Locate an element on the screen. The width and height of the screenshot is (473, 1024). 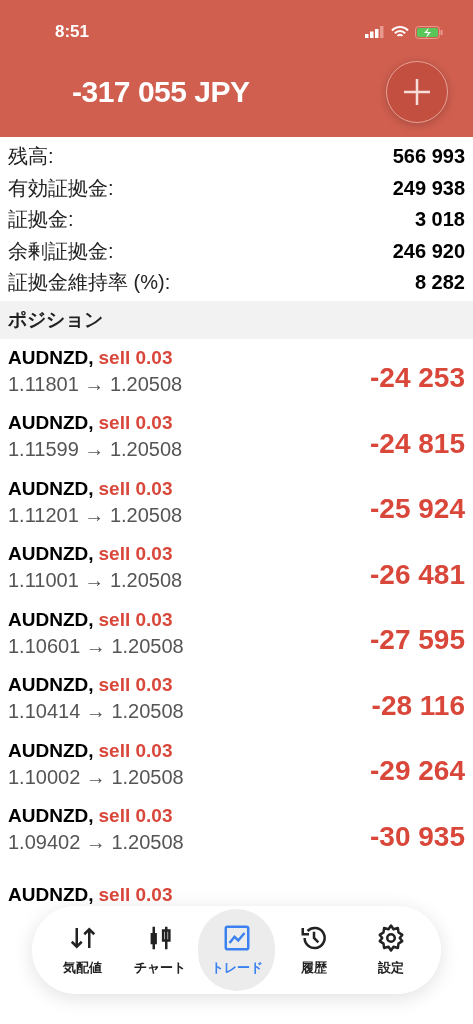
position-profit: -27 595 is located at coordinates (417, 640).